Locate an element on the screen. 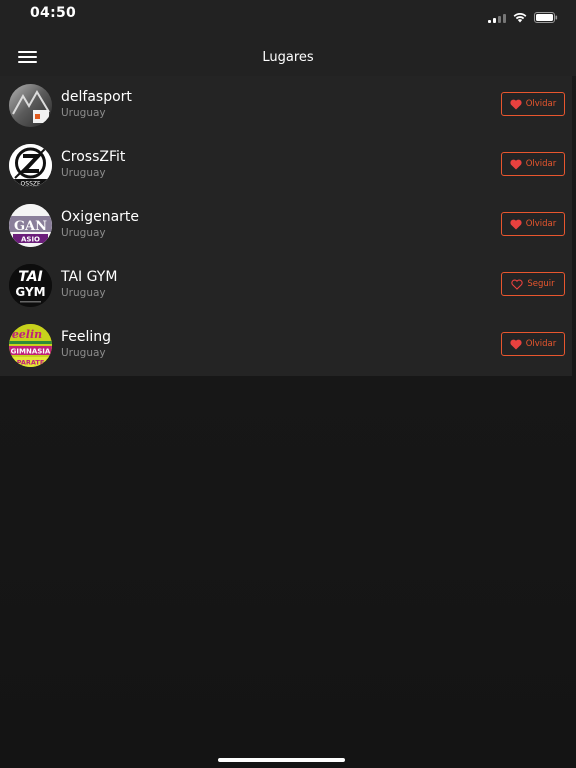 The image size is (576, 768). avatar is located at coordinates (30, 105).